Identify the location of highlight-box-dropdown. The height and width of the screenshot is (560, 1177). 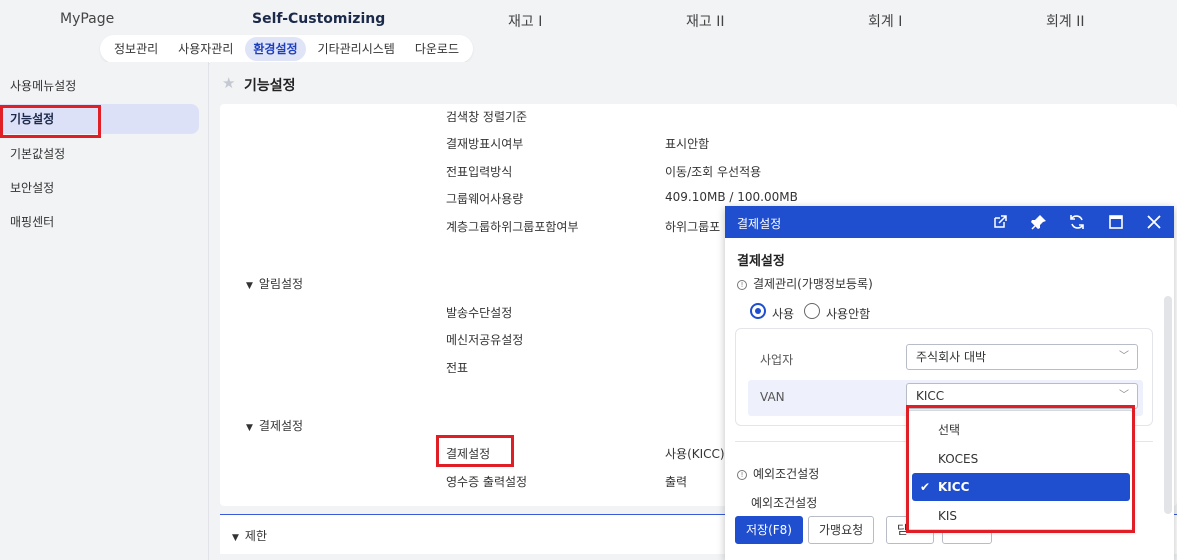
(1020, 469).